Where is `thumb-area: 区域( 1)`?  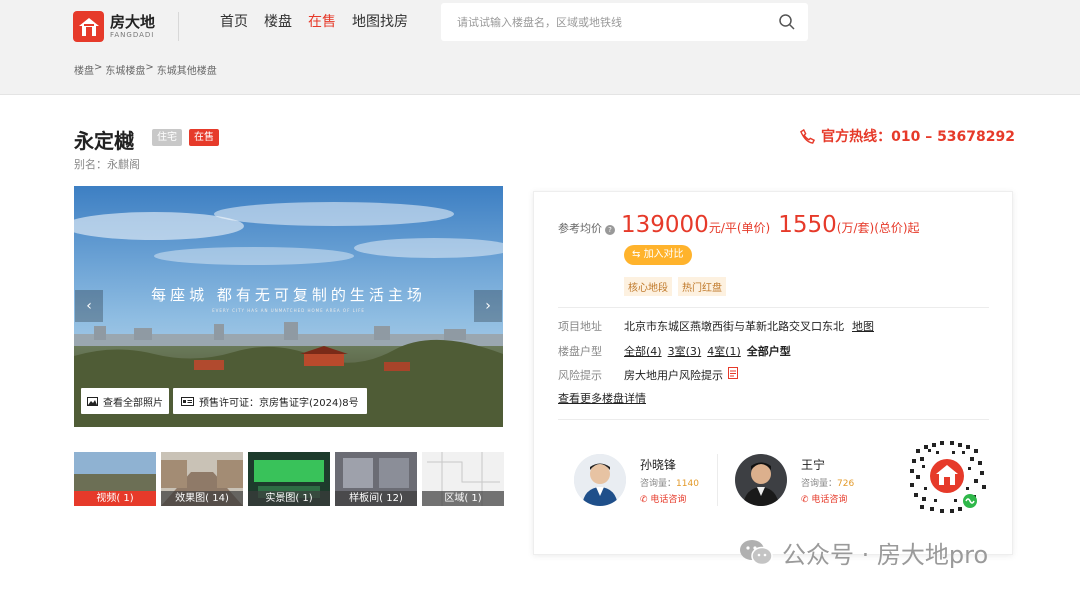
thumb-area: 区域( 1) is located at coordinates (463, 479).